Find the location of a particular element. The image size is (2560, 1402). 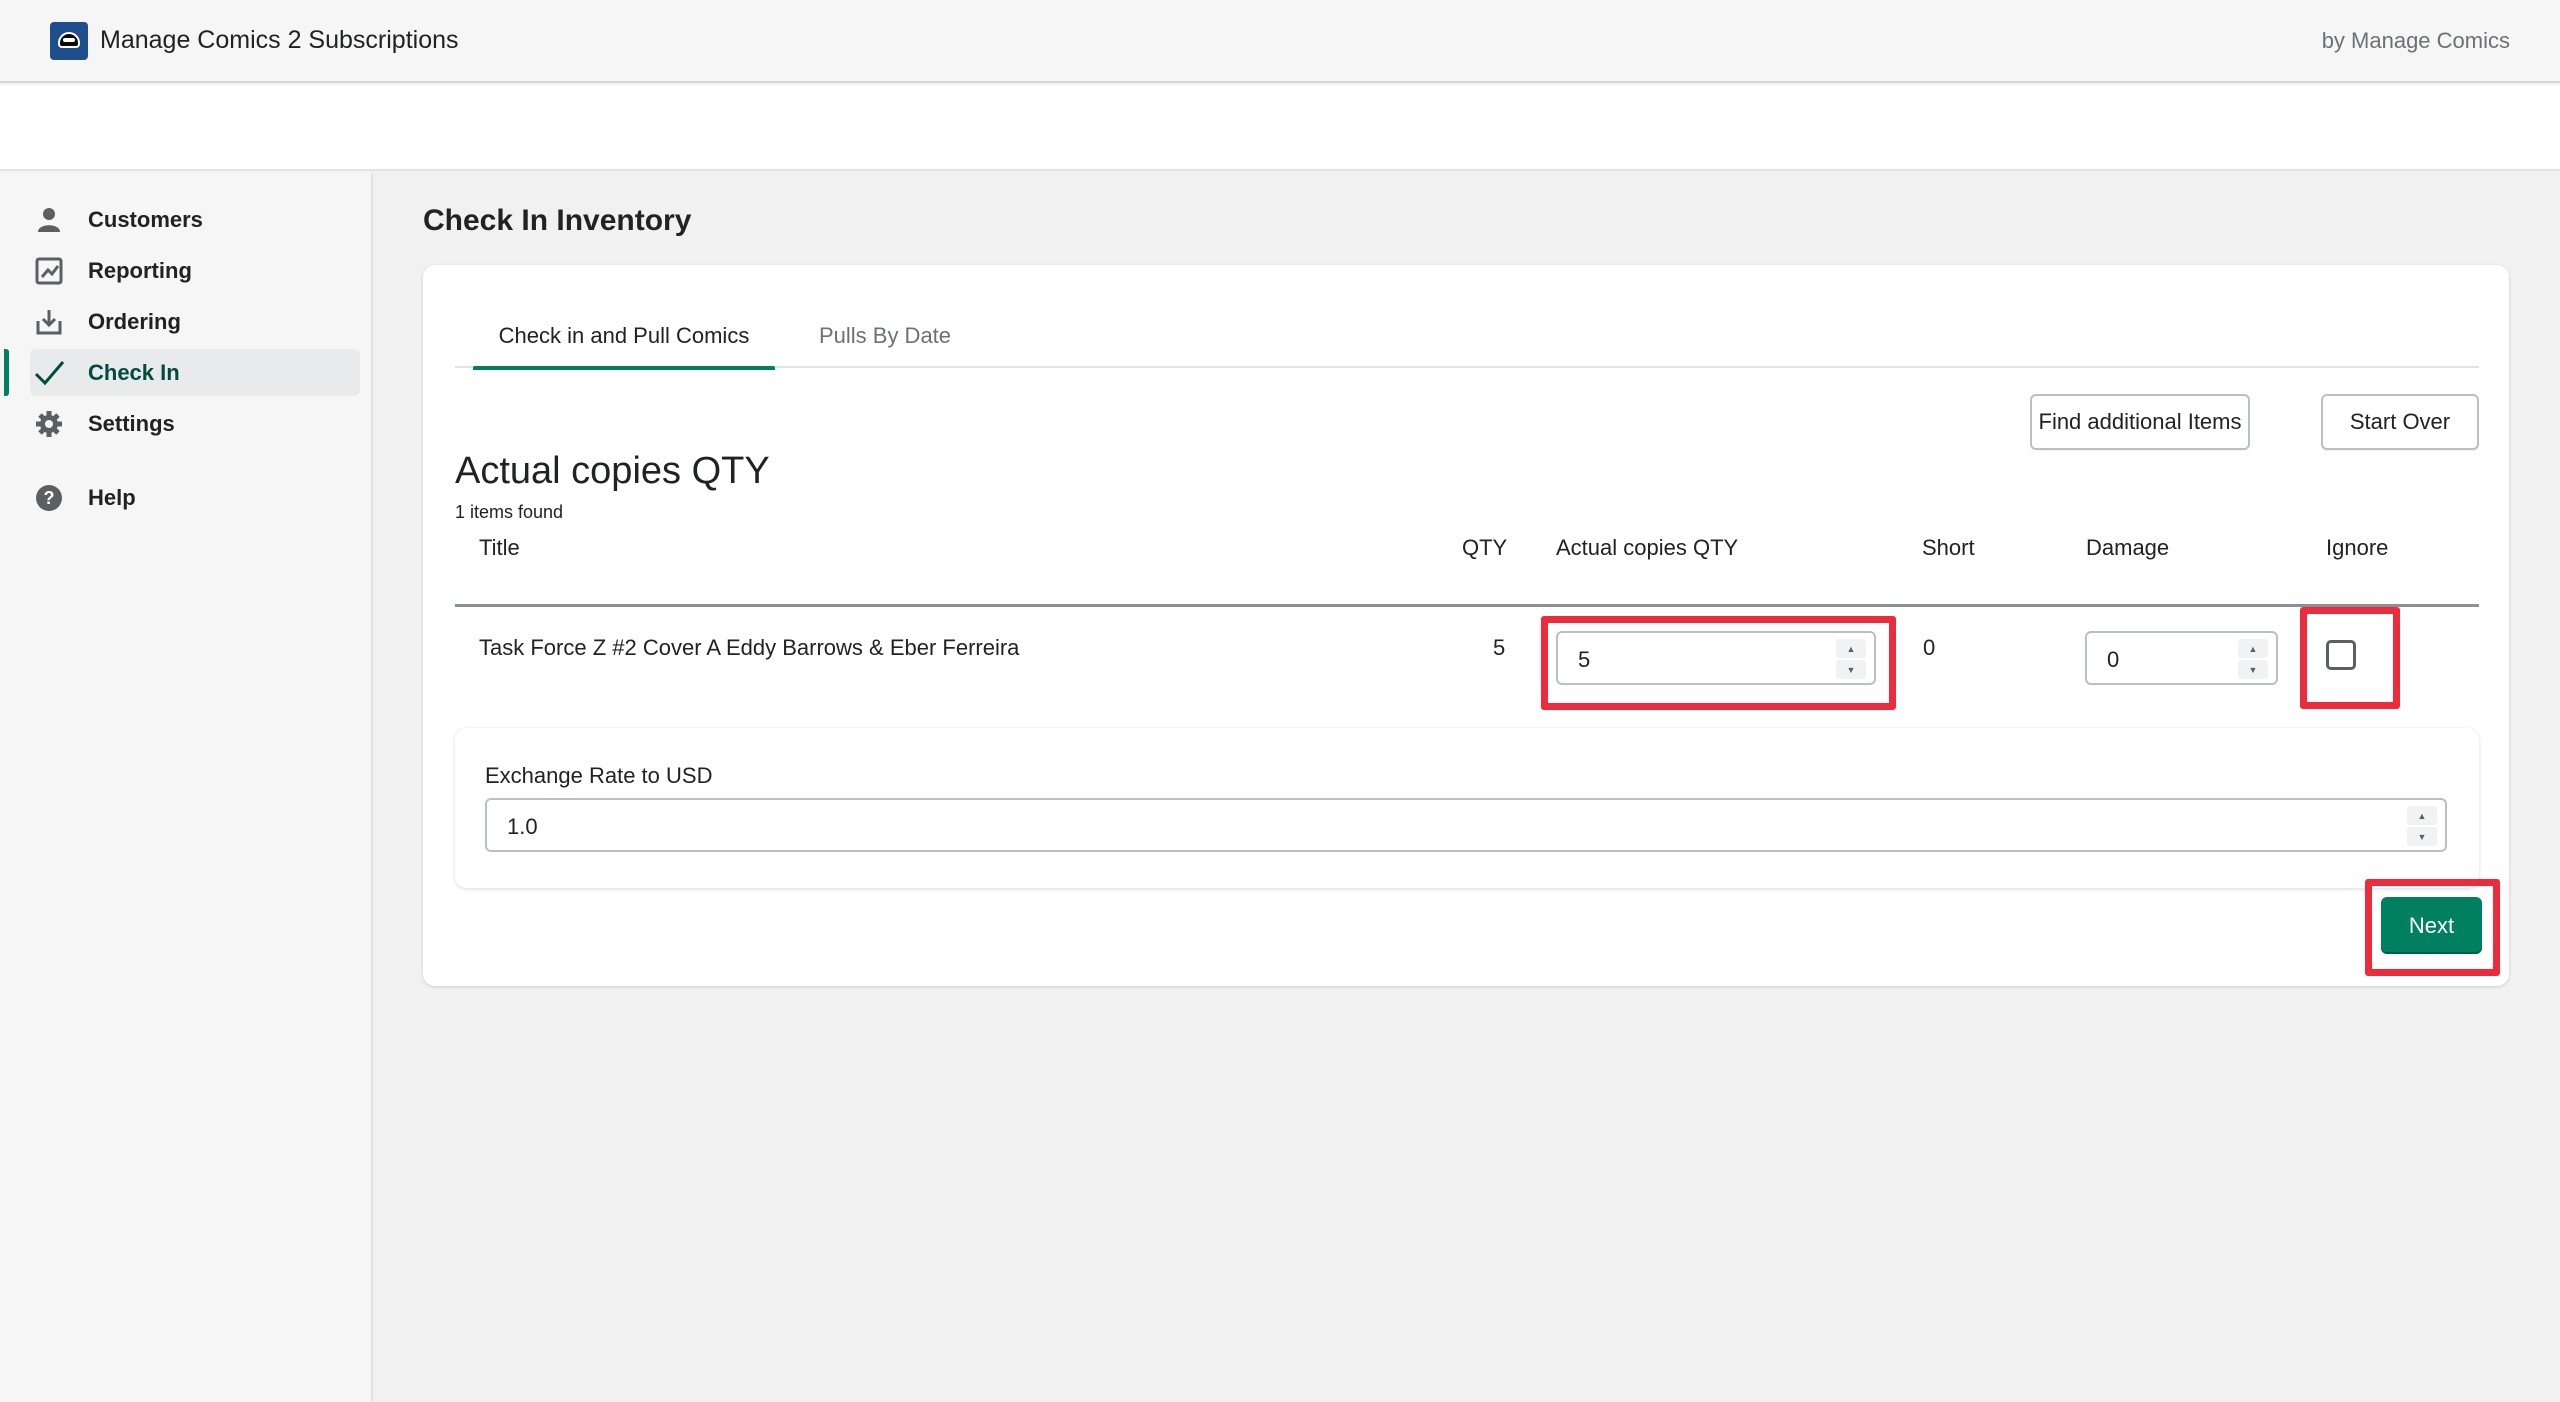

actual-copies-input: 5 ▲ ▼ is located at coordinates (1716, 658).